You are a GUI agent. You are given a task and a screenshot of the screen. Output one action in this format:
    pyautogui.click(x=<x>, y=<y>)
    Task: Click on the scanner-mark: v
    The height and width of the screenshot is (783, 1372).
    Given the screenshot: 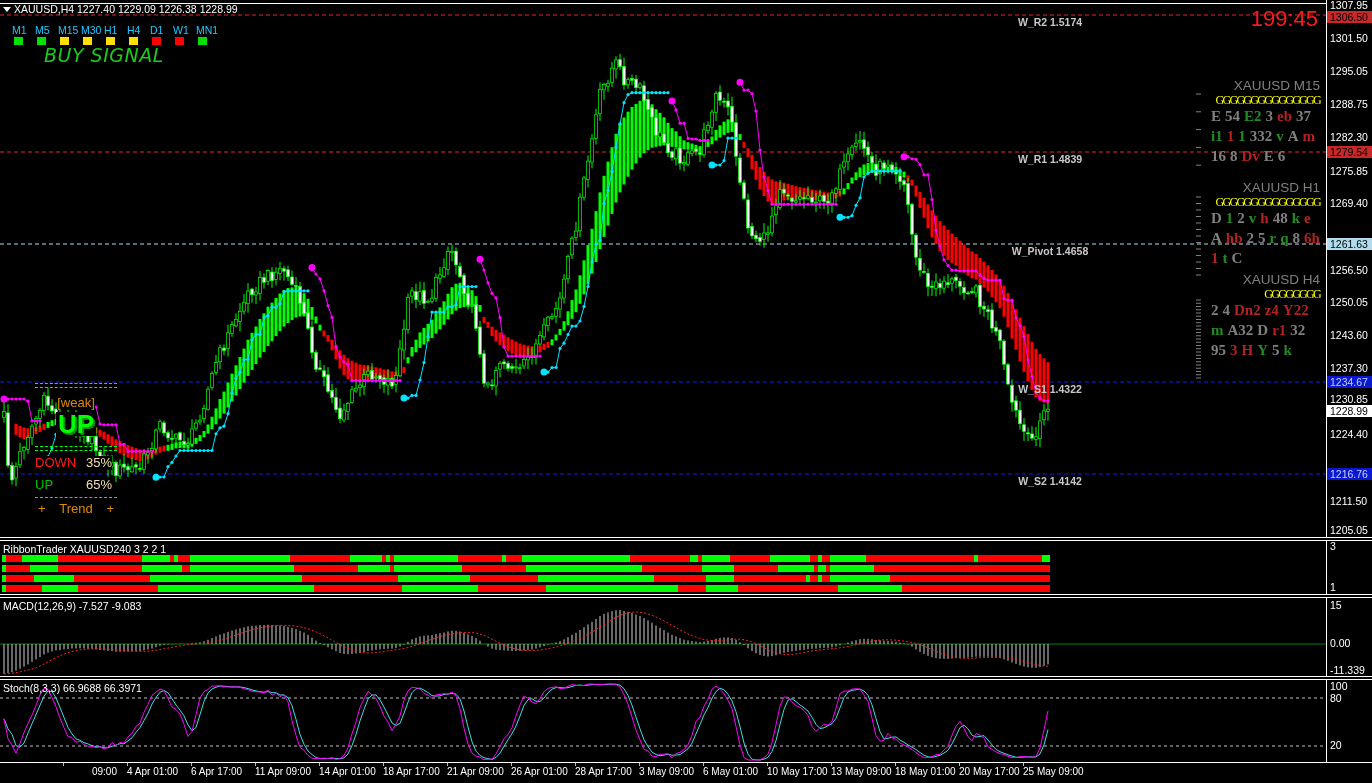 What is the action you would take?
    pyautogui.click(x=1252, y=218)
    